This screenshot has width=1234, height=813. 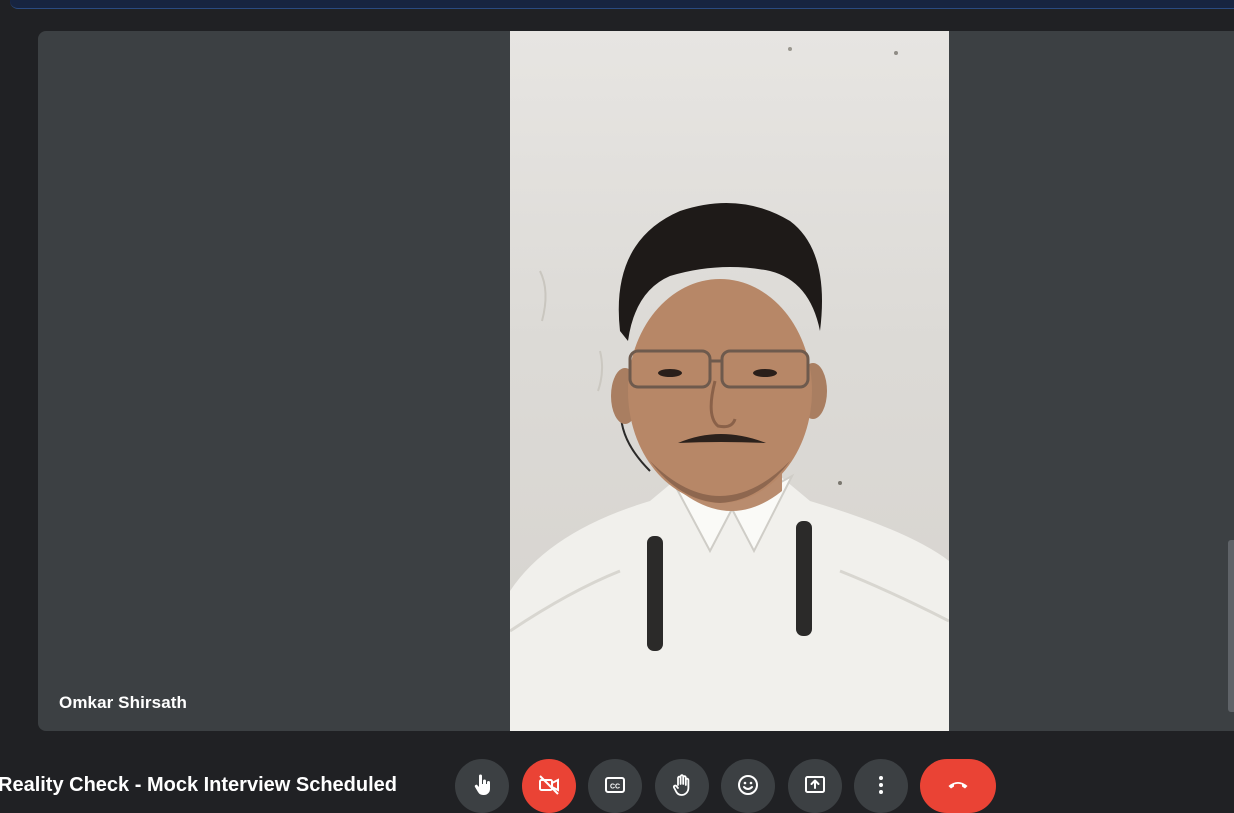 I want to click on participant-name: Omkar Shirsath, so click(x=123, y=702).